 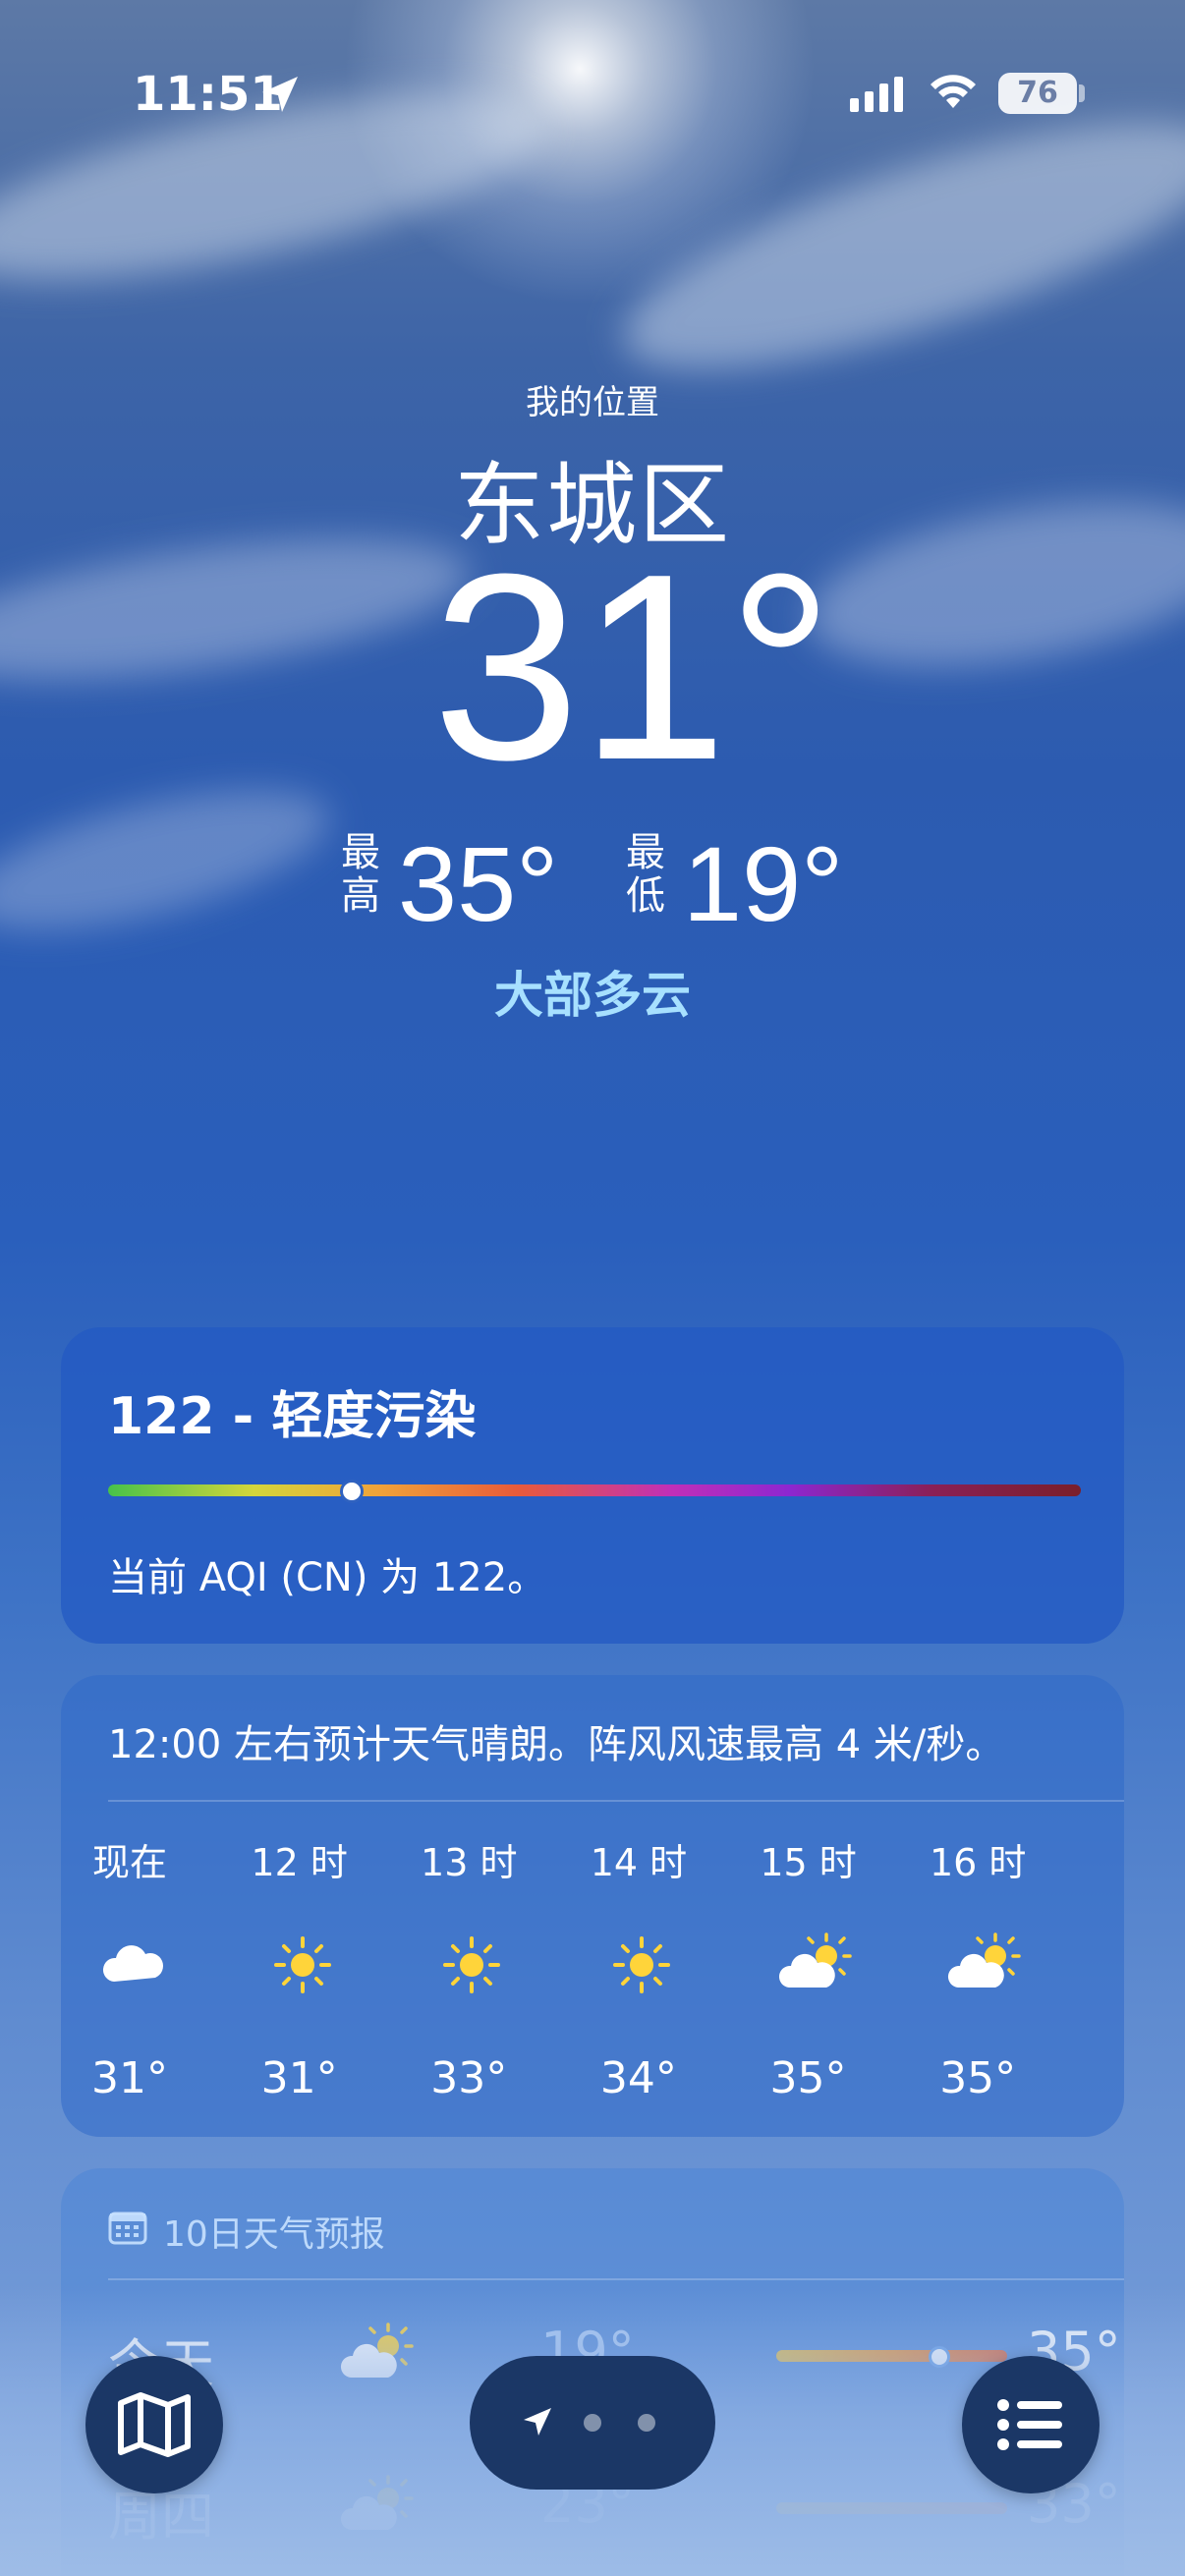 I want to click on hour-label: 15 时, so click(x=809, y=1862).